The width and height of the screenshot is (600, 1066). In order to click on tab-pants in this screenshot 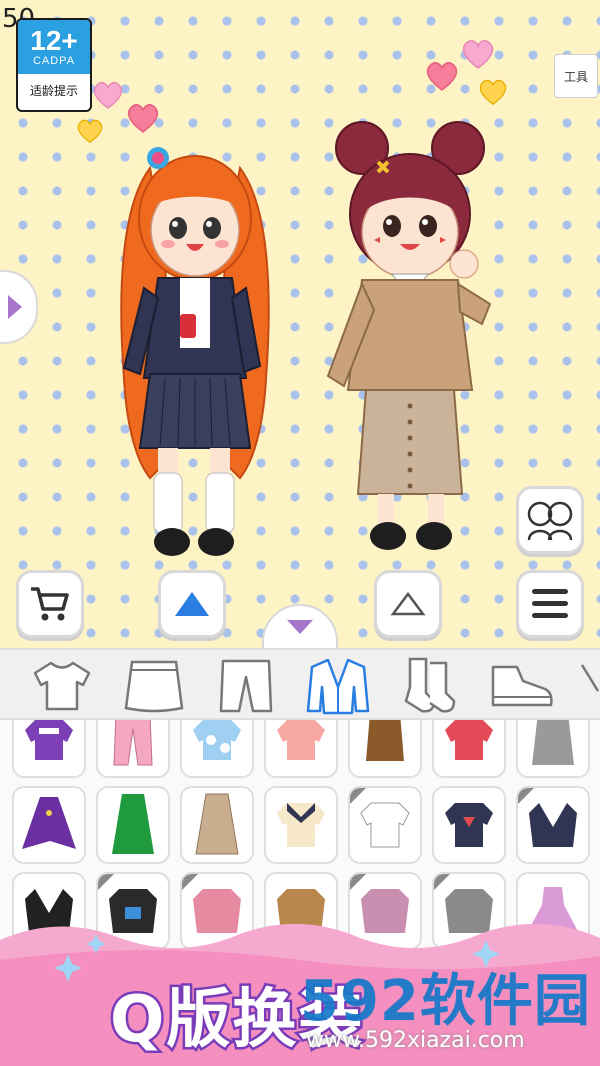, I will do `click(246, 686)`.